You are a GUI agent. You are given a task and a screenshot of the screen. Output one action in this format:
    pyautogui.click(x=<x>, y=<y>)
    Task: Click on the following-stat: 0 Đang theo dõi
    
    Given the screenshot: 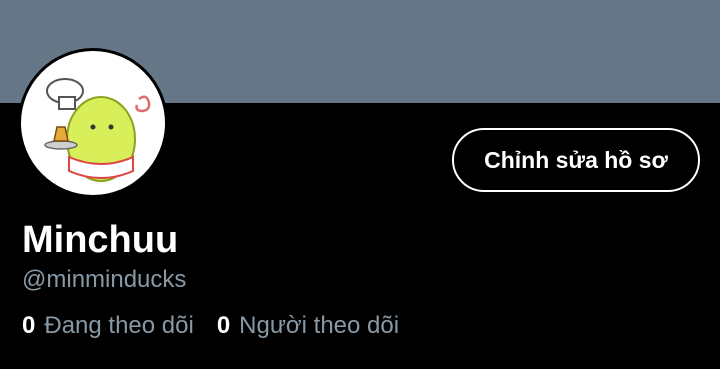 What is the action you would take?
    pyautogui.click(x=108, y=326)
    